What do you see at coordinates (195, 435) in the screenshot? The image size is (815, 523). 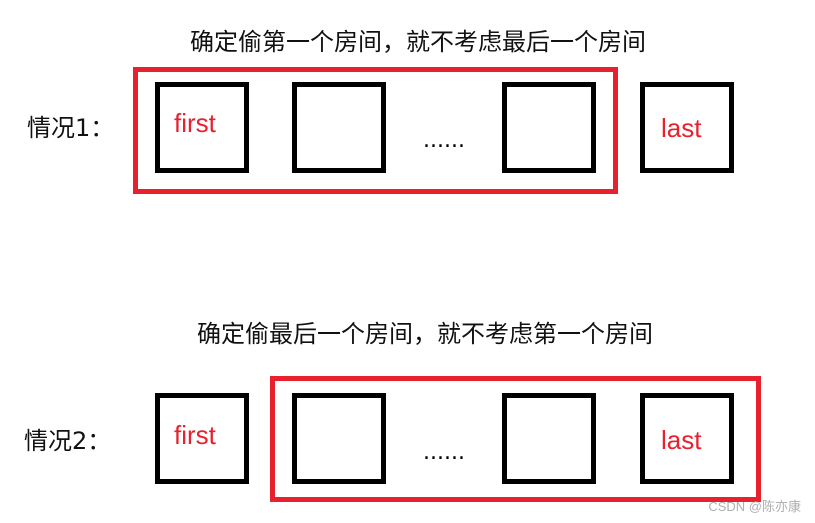 I see `case2-room-first-label: first` at bounding box center [195, 435].